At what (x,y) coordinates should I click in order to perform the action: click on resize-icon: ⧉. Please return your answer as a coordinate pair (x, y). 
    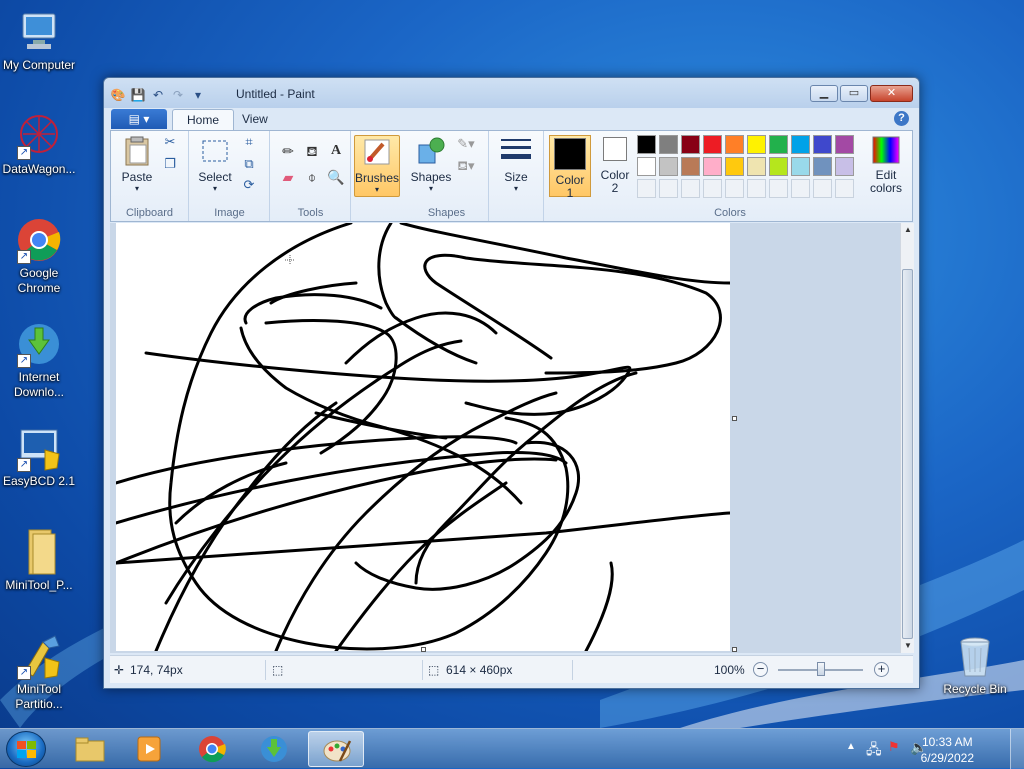
    Looking at the image, I should click on (249, 164).